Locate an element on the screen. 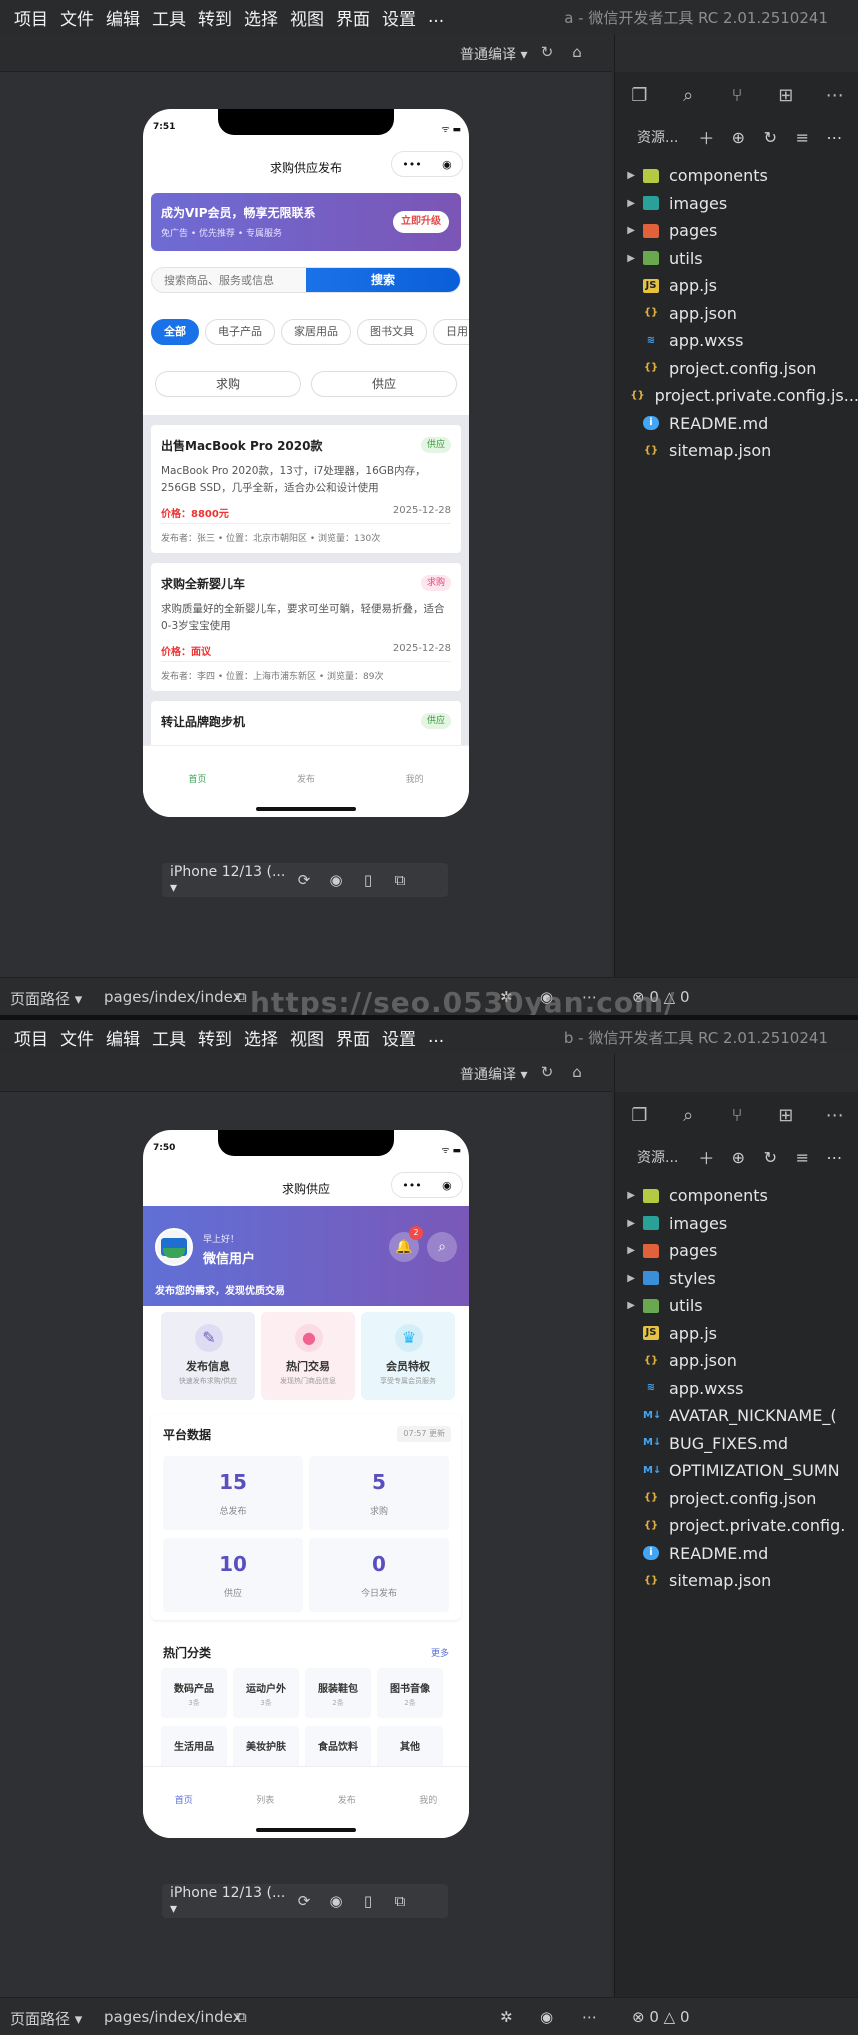 This screenshot has height=2035, width=858. file-tree-item: M↓ OPTIMIZATION_SUMN is located at coordinates (736, 1471).